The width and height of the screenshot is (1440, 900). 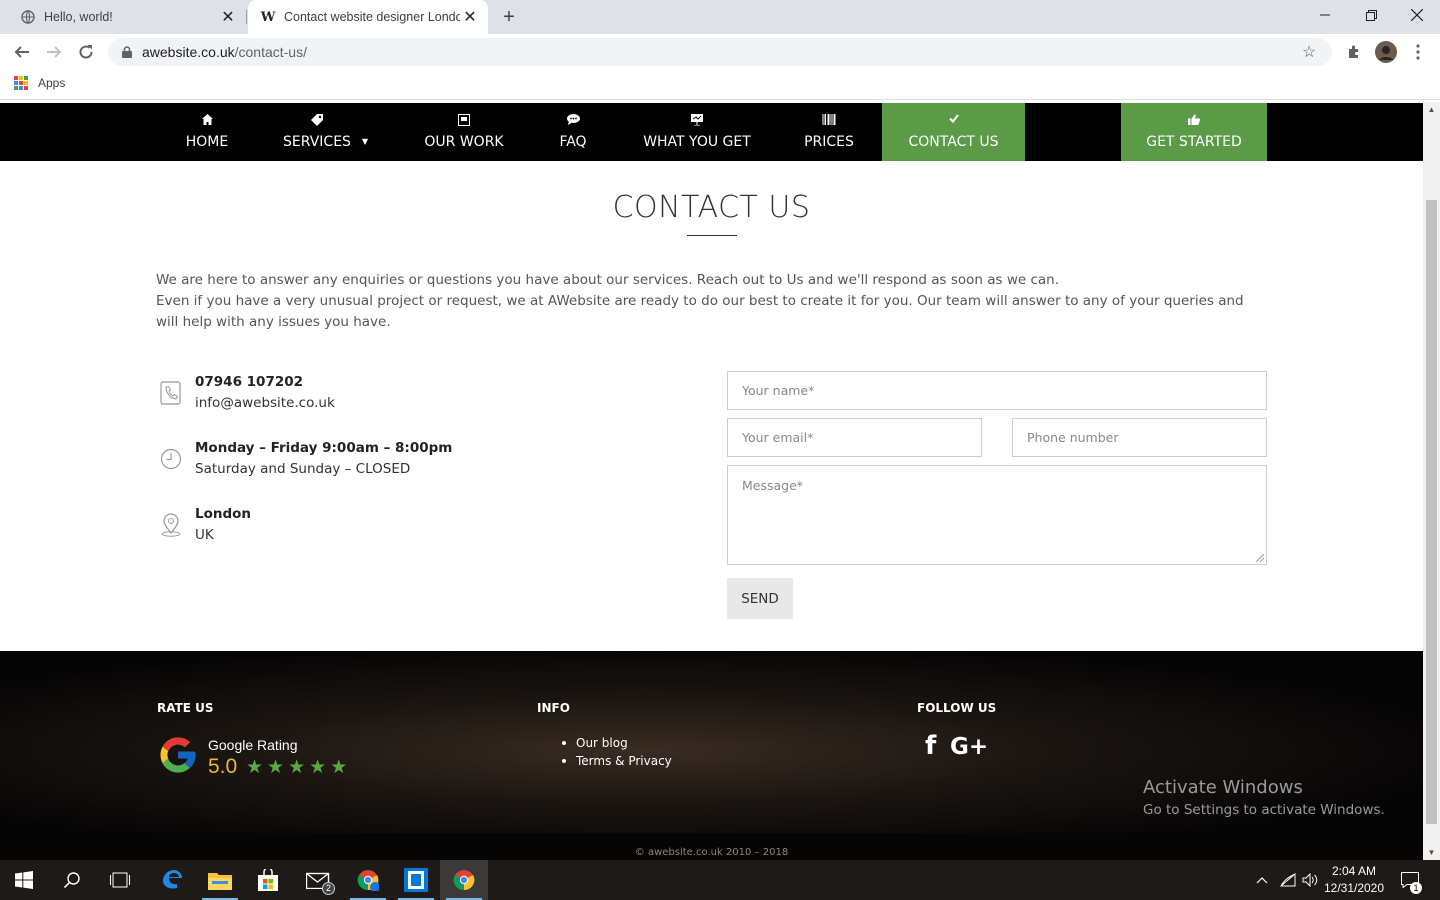 What do you see at coordinates (553, 708) in the screenshot?
I see `info-heading: INFO` at bounding box center [553, 708].